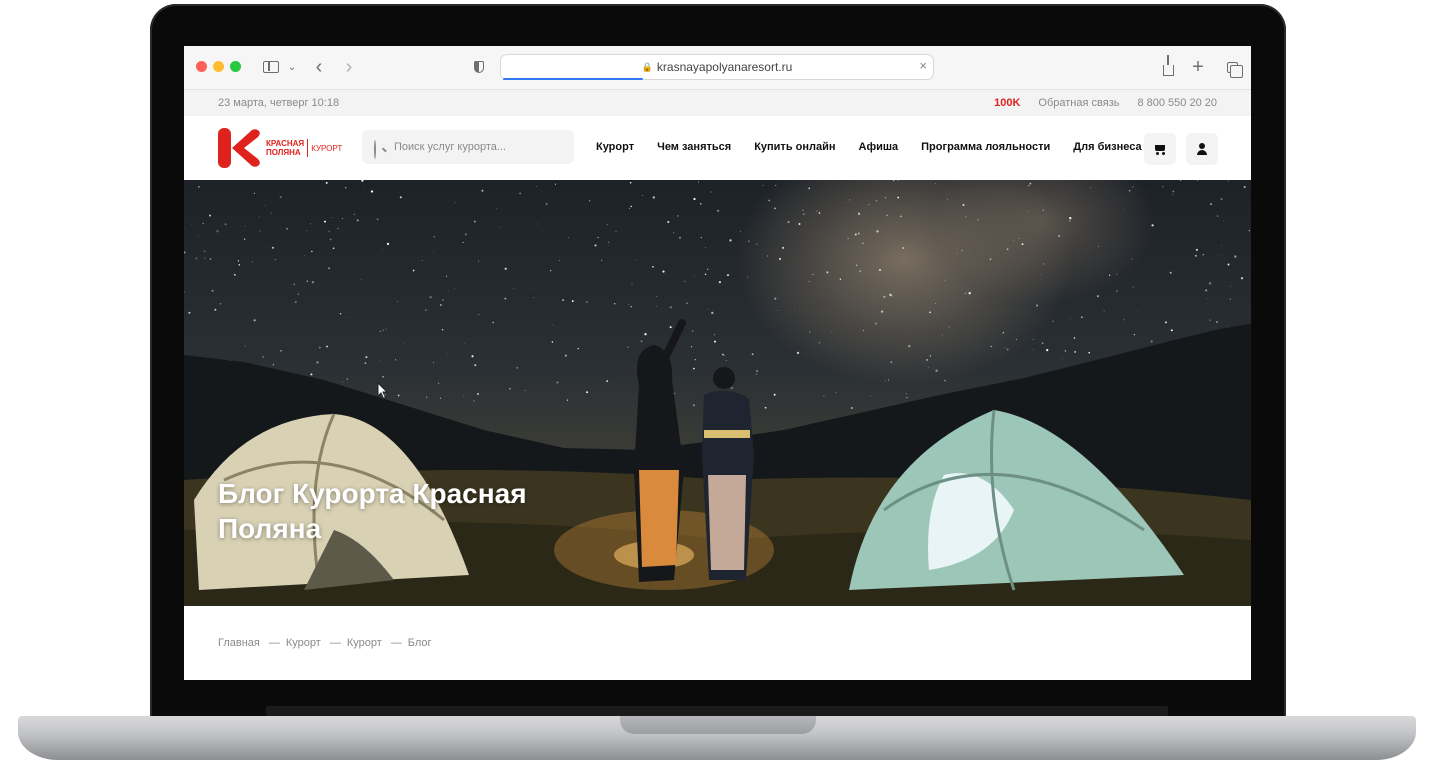  Describe the element at coordinates (239, 148) in the screenshot. I see `logo-k-icon` at that location.